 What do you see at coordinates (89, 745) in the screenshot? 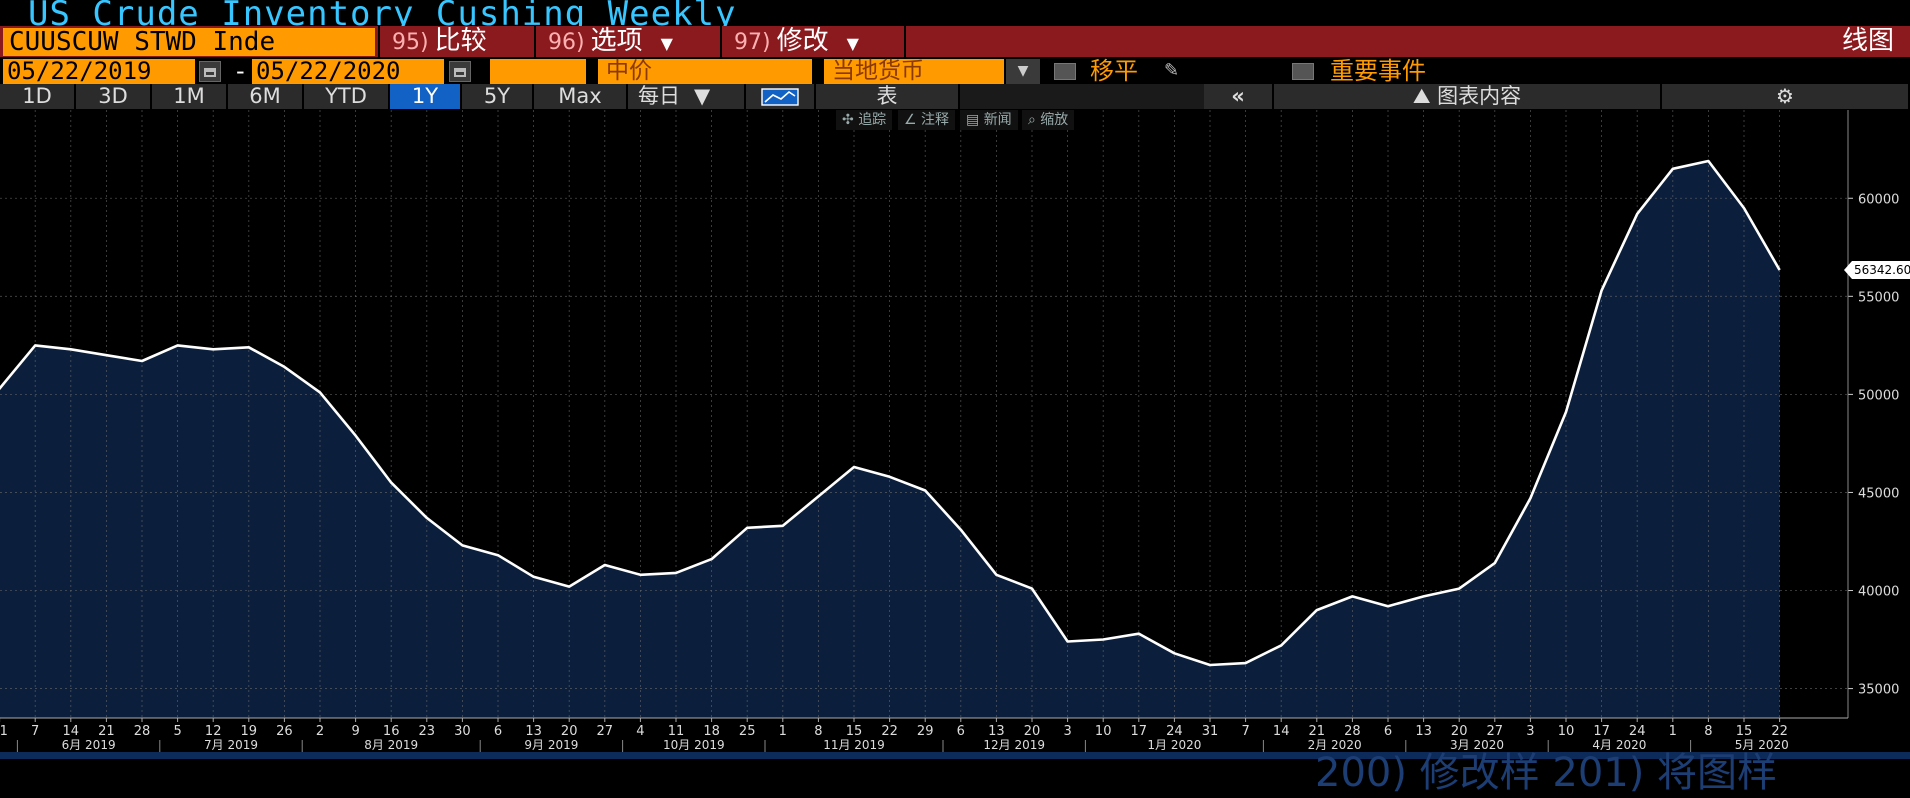
I see `x-month-label: 6月 2019` at bounding box center [89, 745].